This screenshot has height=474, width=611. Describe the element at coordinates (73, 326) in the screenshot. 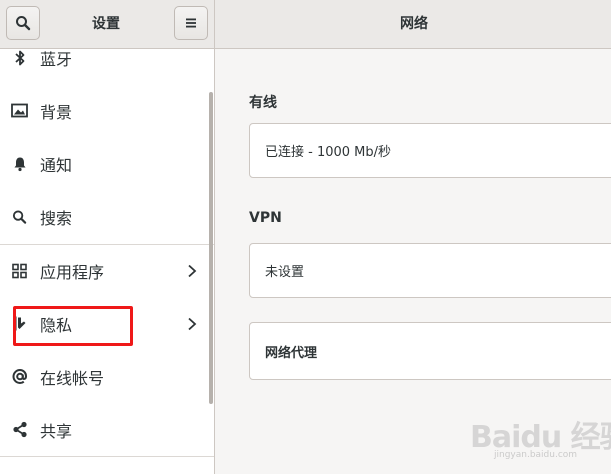

I see `highlight-annotation-box` at that location.